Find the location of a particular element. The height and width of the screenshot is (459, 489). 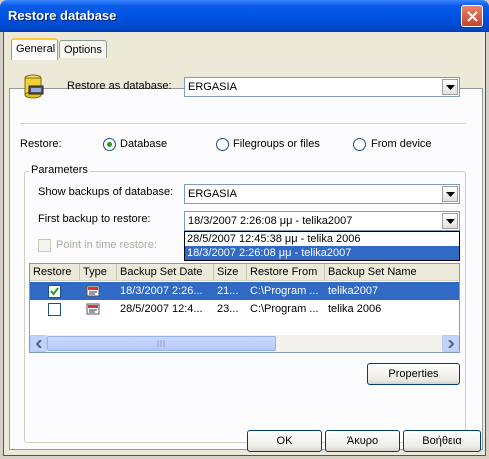

close-button is located at coordinates (472, 16).